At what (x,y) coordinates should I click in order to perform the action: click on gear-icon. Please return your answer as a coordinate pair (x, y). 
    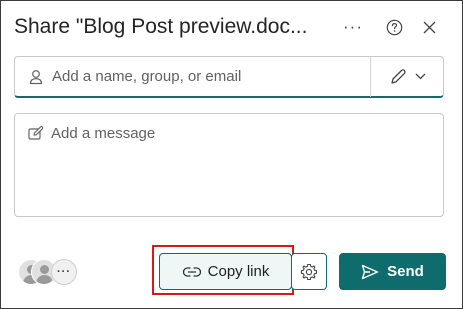
    Looking at the image, I should click on (309, 271).